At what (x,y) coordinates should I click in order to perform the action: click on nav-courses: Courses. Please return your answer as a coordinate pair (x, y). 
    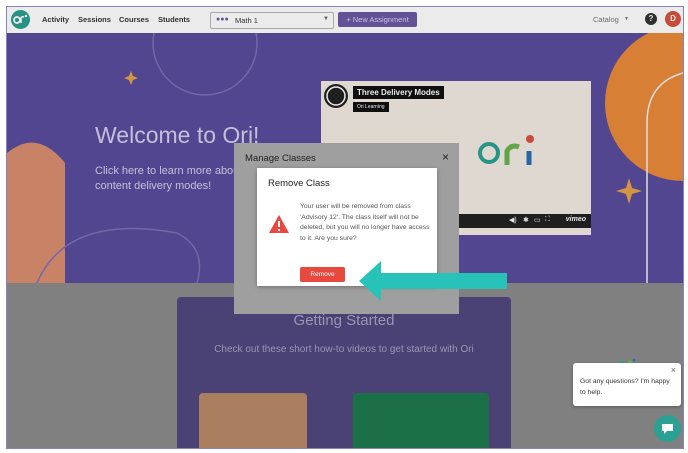
    Looking at the image, I should click on (134, 19).